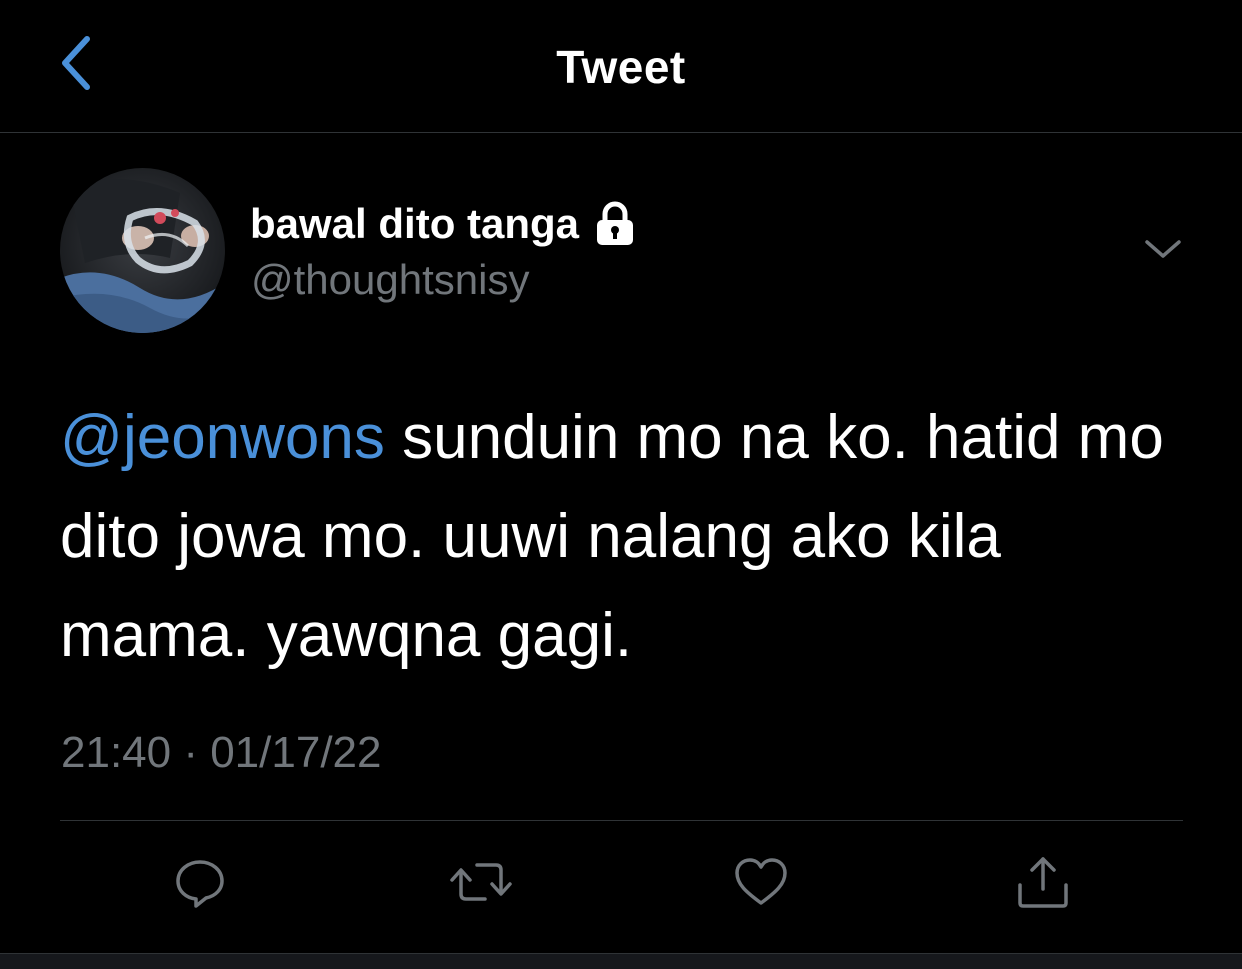 The width and height of the screenshot is (1242, 969). Describe the element at coordinates (621, 820) in the screenshot. I see `divider` at that location.